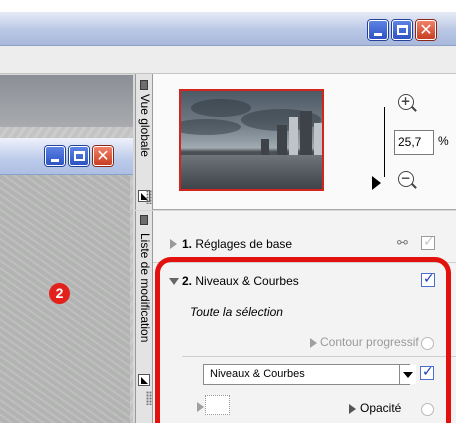 This screenshot has width=456, height=423. I want to click on modification-list-tab: Liste de modification, so click(144, 317).